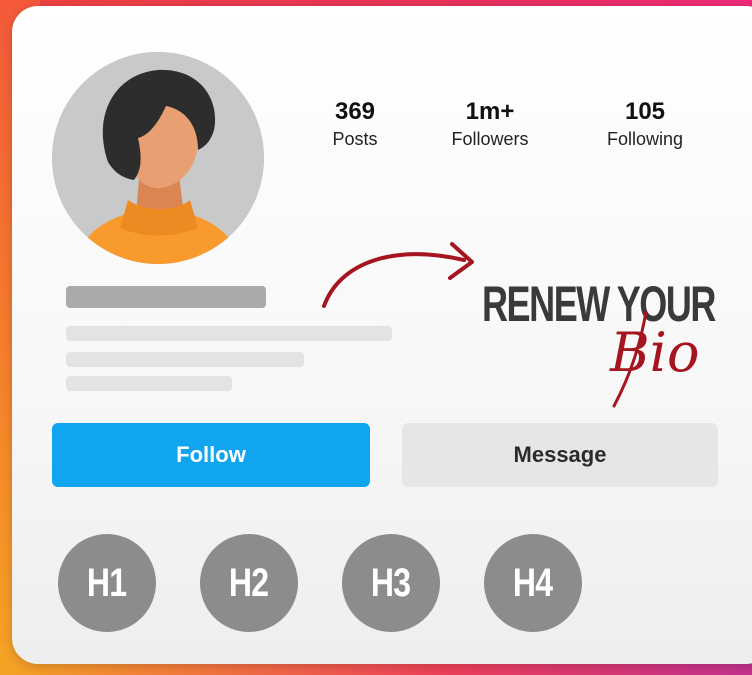 Image resolution: width=752 pixels, height=675 pixels. What do you see at coordinates (645, 111) in the screenshot?
I see `stat-following-value: 105` at bounding box center [645, 111].